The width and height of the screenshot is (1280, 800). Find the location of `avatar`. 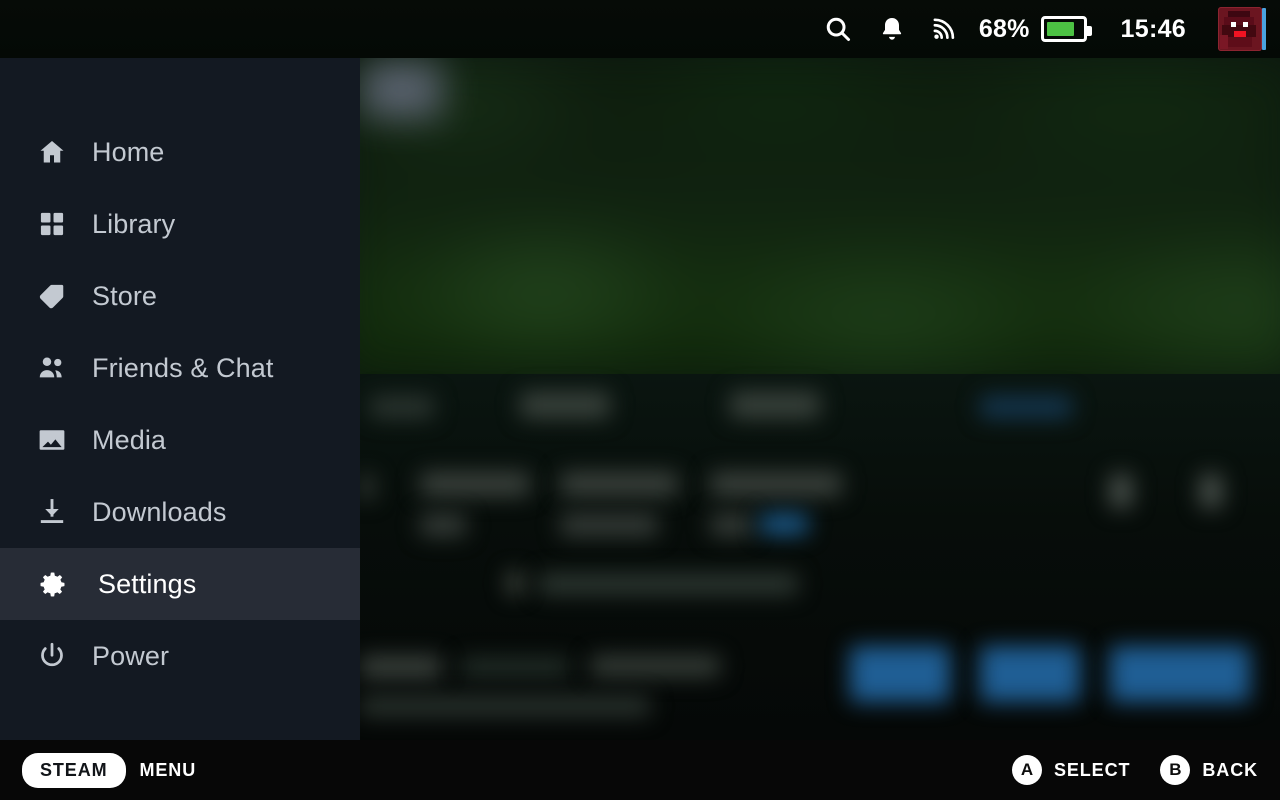

avatar is located at coordinates (1242, 29).